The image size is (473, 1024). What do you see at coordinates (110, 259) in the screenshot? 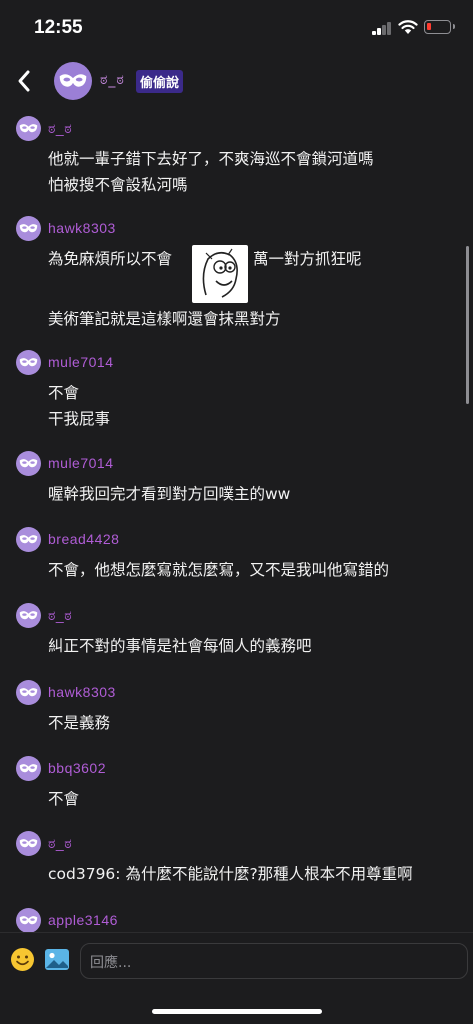
I see `comment-text: 為免麻煩所以不會` at bounding box center [110, 259].